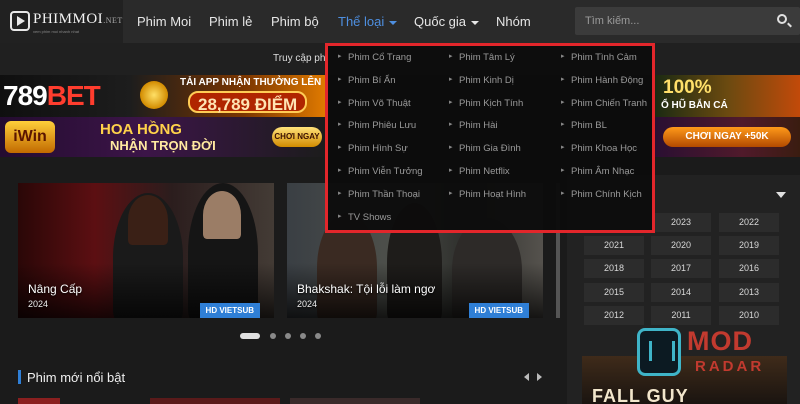  Describe the element at coordinates (364, 217) in the screenshot. I see `genre-item: TV Shows` at that location.